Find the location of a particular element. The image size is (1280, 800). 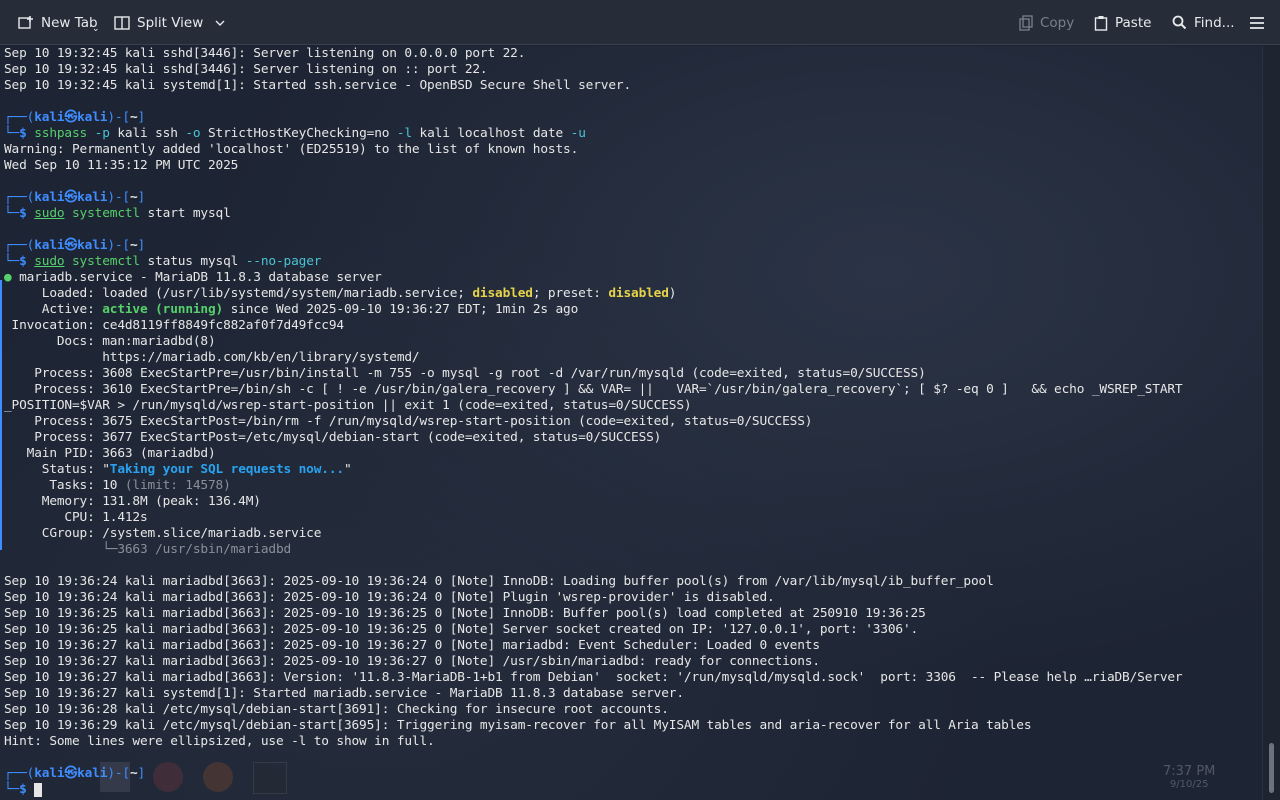

scrollbar-thumb is located at coordinates (1271, 768).